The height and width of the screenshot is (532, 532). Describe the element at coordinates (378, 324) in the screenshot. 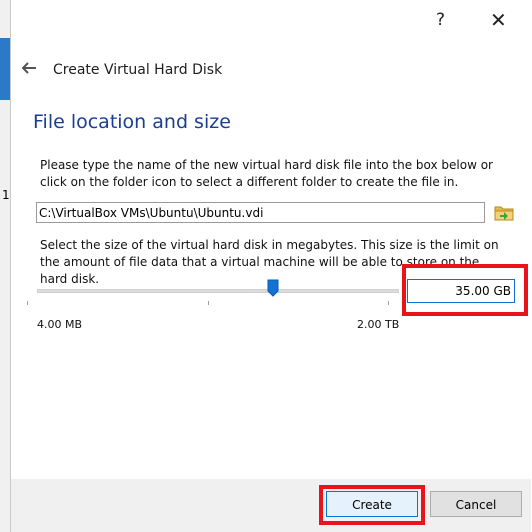

I see `max-size-label: 2.00 TB` at that location.